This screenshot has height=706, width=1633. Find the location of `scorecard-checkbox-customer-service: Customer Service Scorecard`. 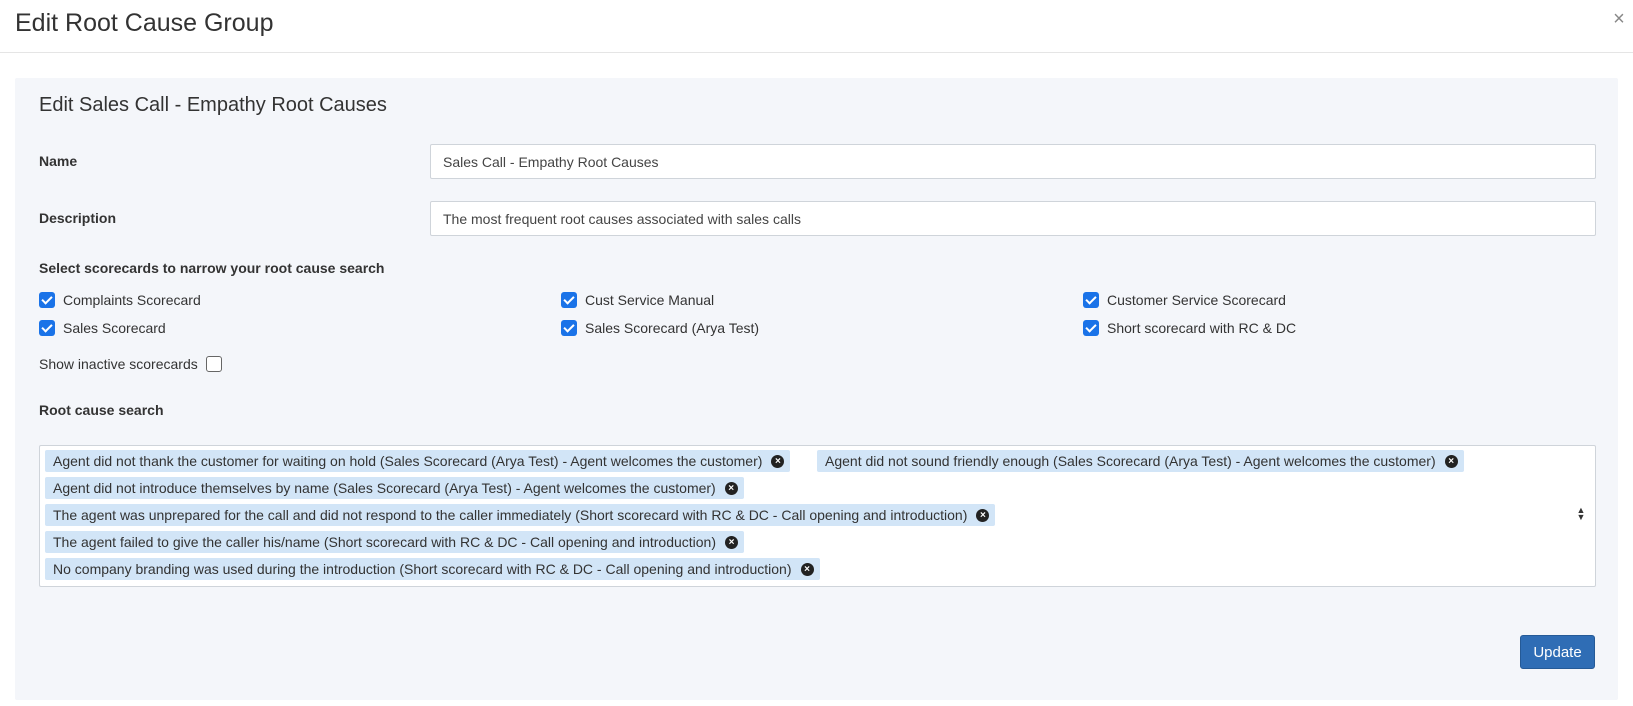

scorecard-checkbox-customer-service: Customer Service Scorecard is located at coordinates (1184, 300).